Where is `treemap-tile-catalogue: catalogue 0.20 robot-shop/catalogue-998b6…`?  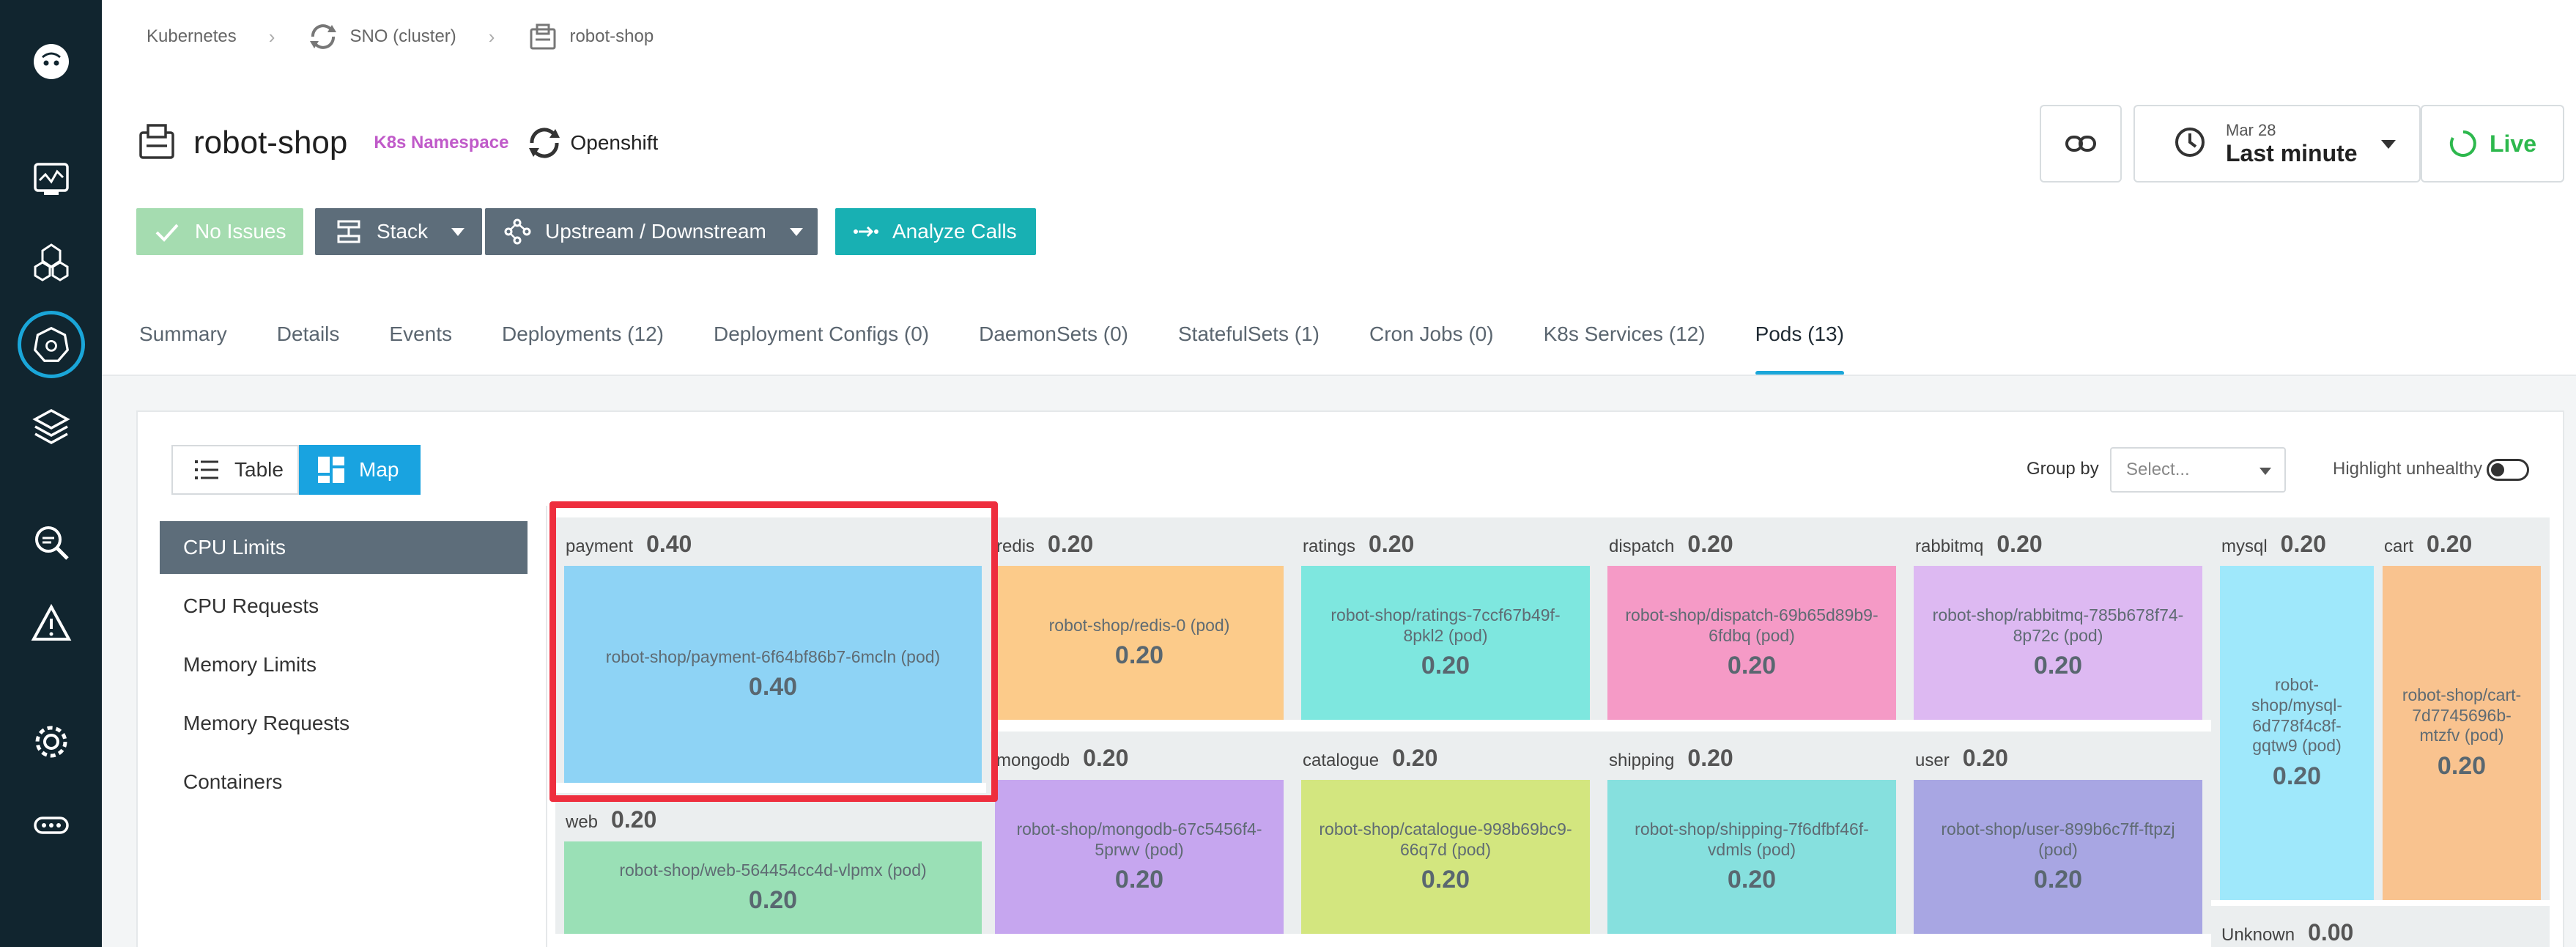 treemap-tile-catalogue: catalogue 0.20 robot-shop/catalogue-998b6… is located at coordinates (1445, 833).